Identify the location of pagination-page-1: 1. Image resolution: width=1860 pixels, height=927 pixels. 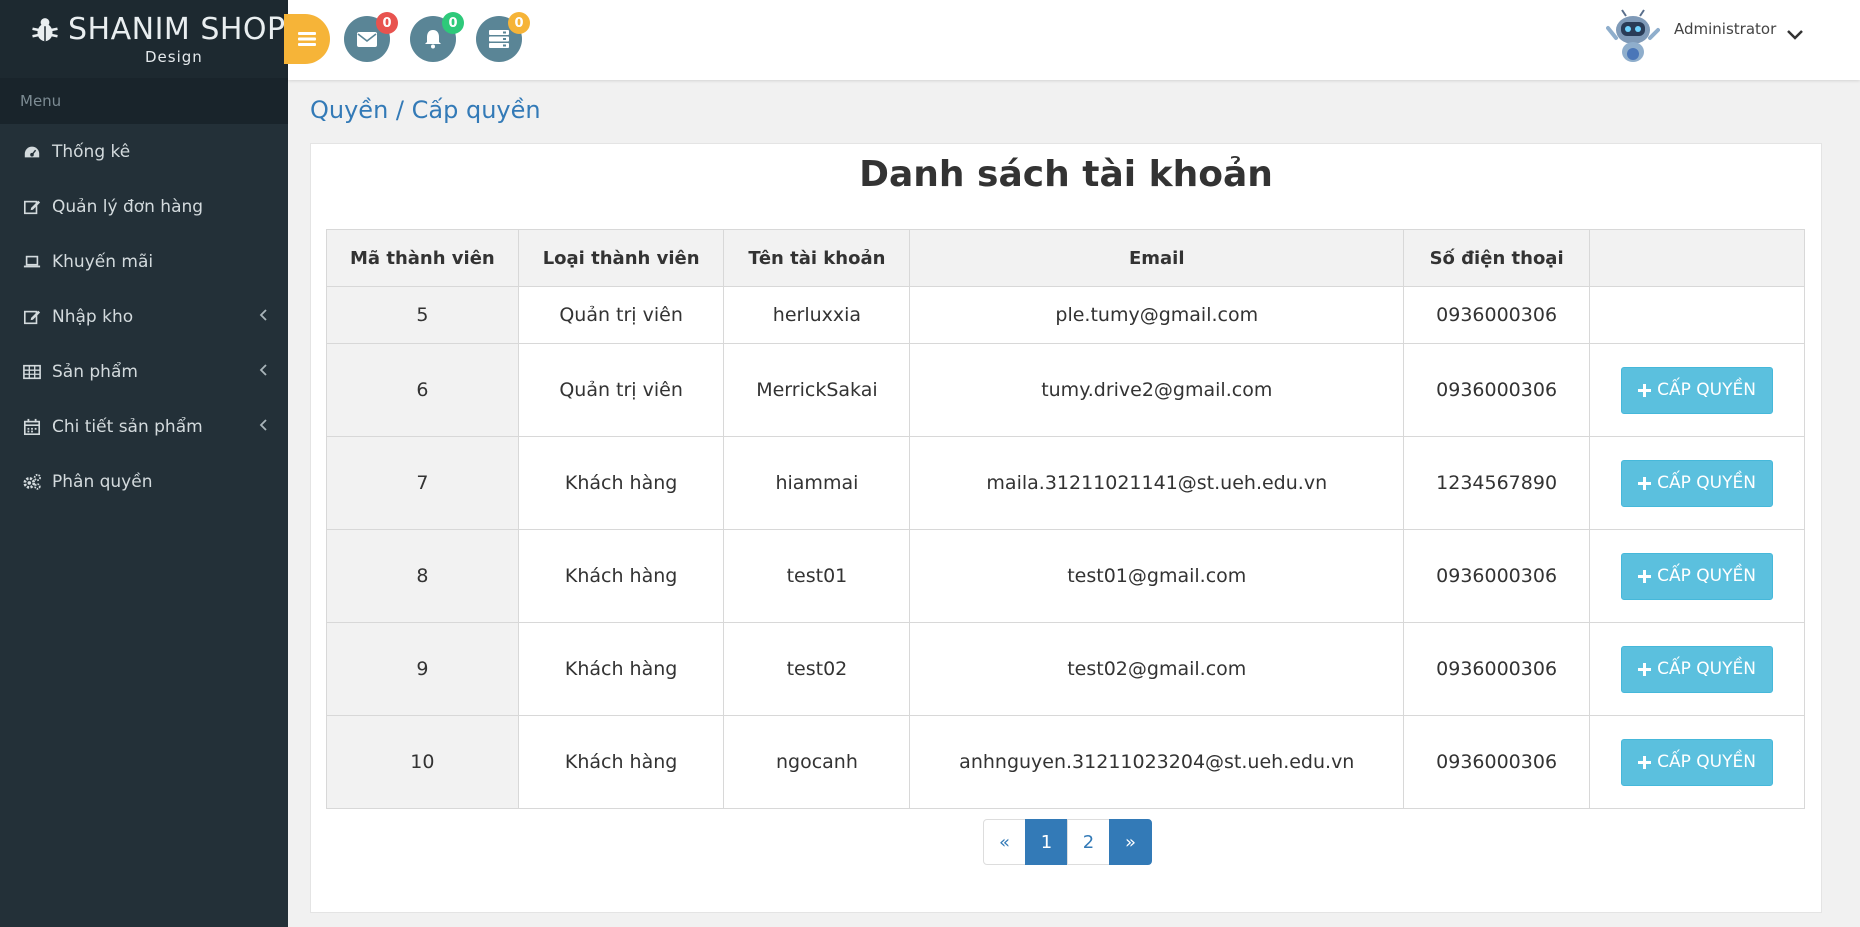
(1046, 842).